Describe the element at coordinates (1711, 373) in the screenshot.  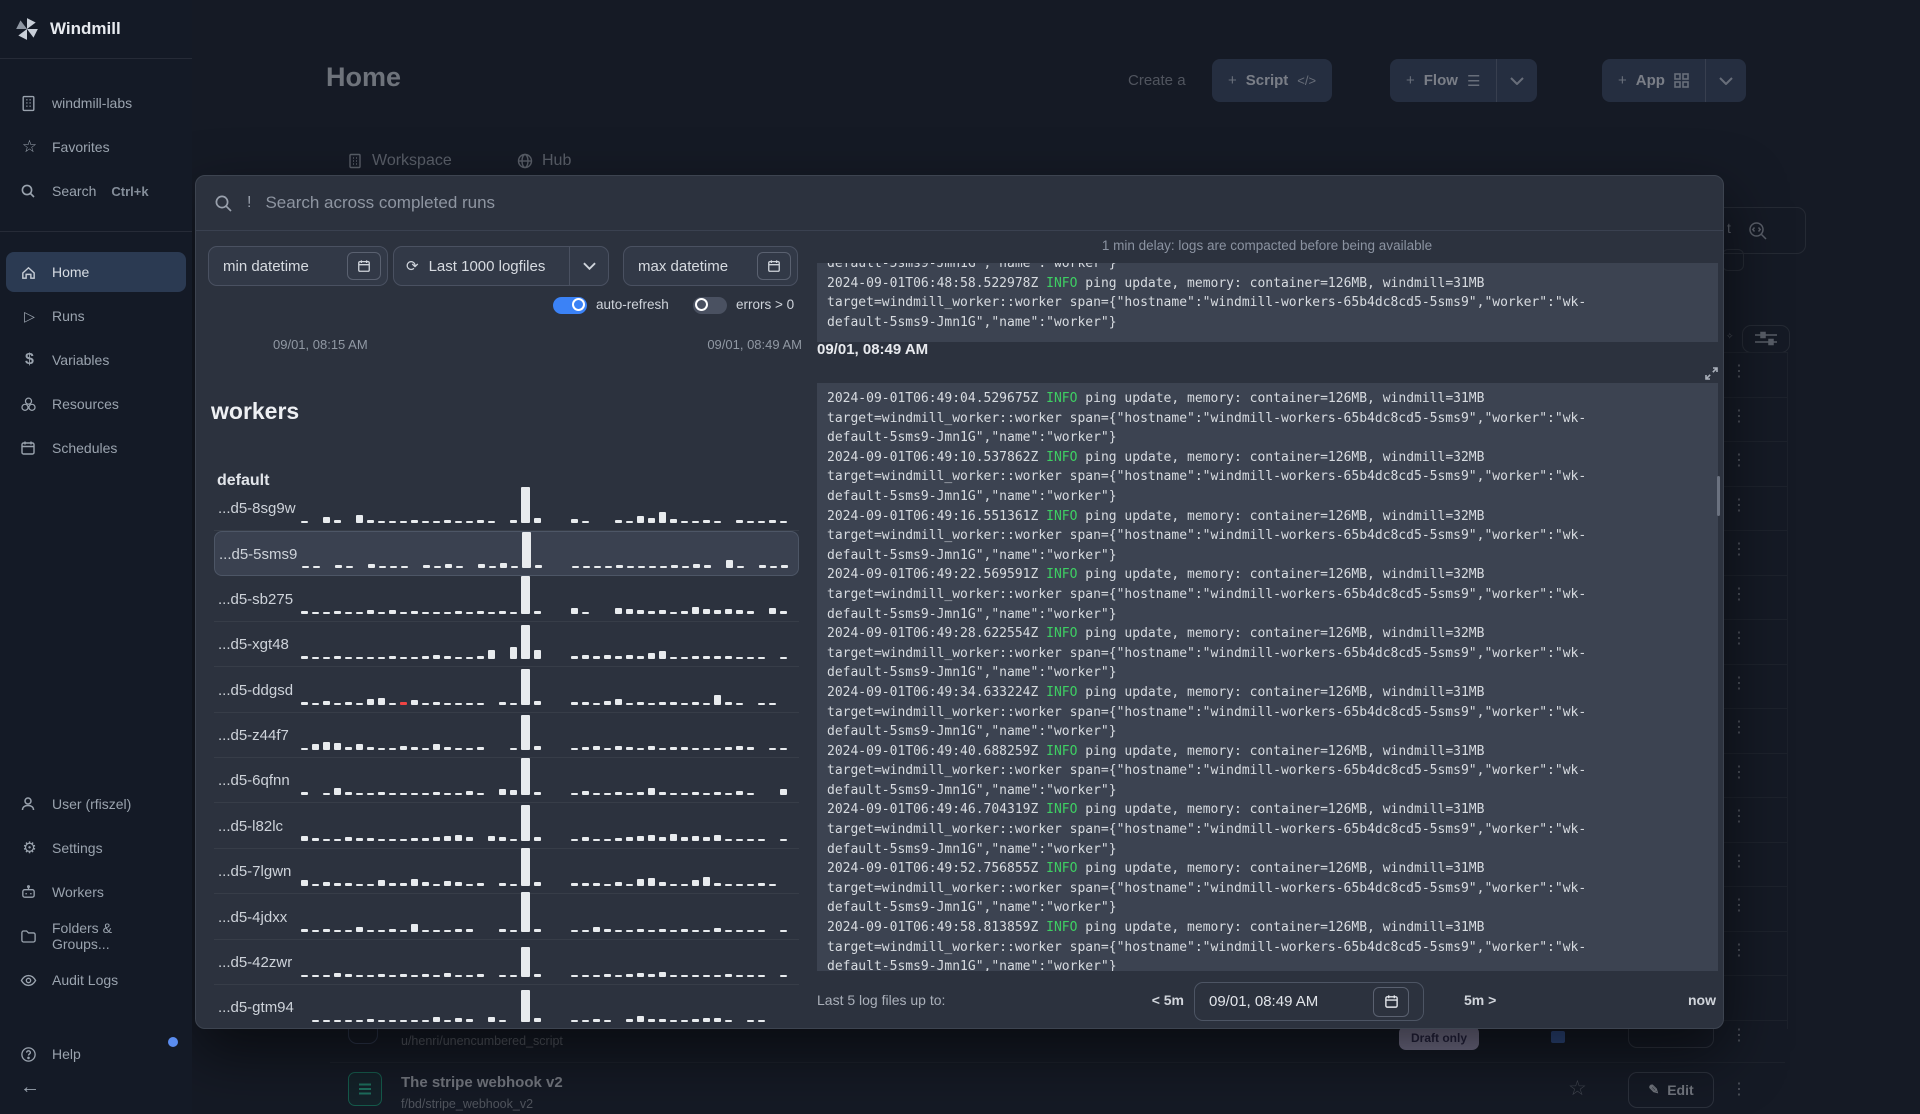
I see `expand-icon` at that location.